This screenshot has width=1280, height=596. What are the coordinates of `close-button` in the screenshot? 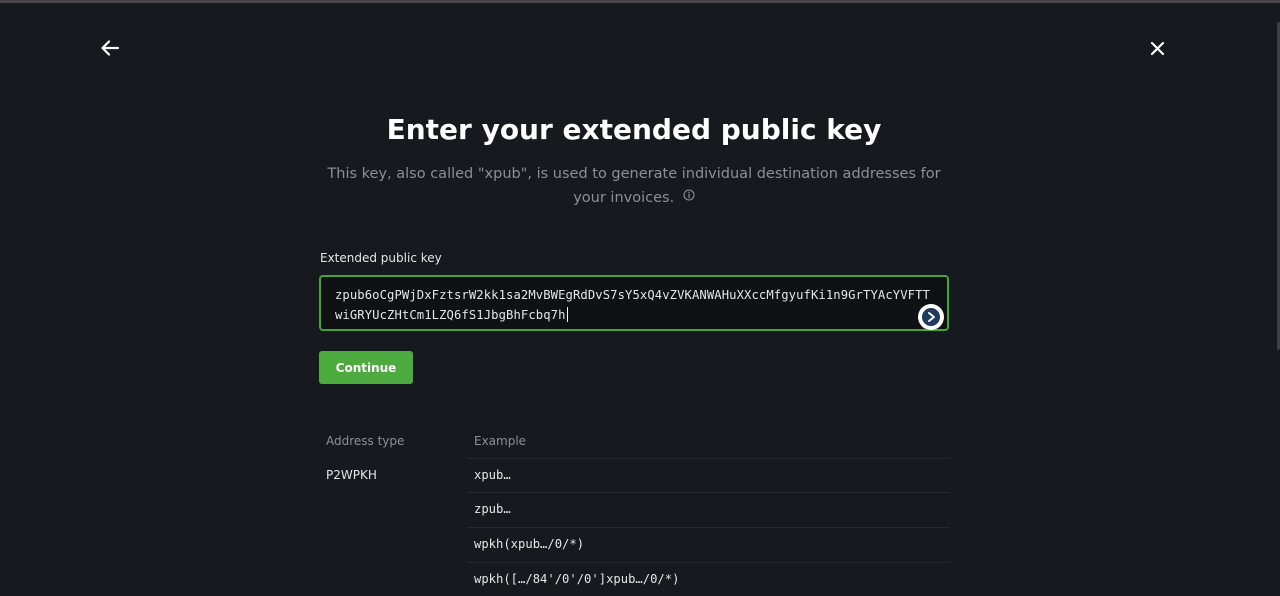 It's located at (1157, 48).